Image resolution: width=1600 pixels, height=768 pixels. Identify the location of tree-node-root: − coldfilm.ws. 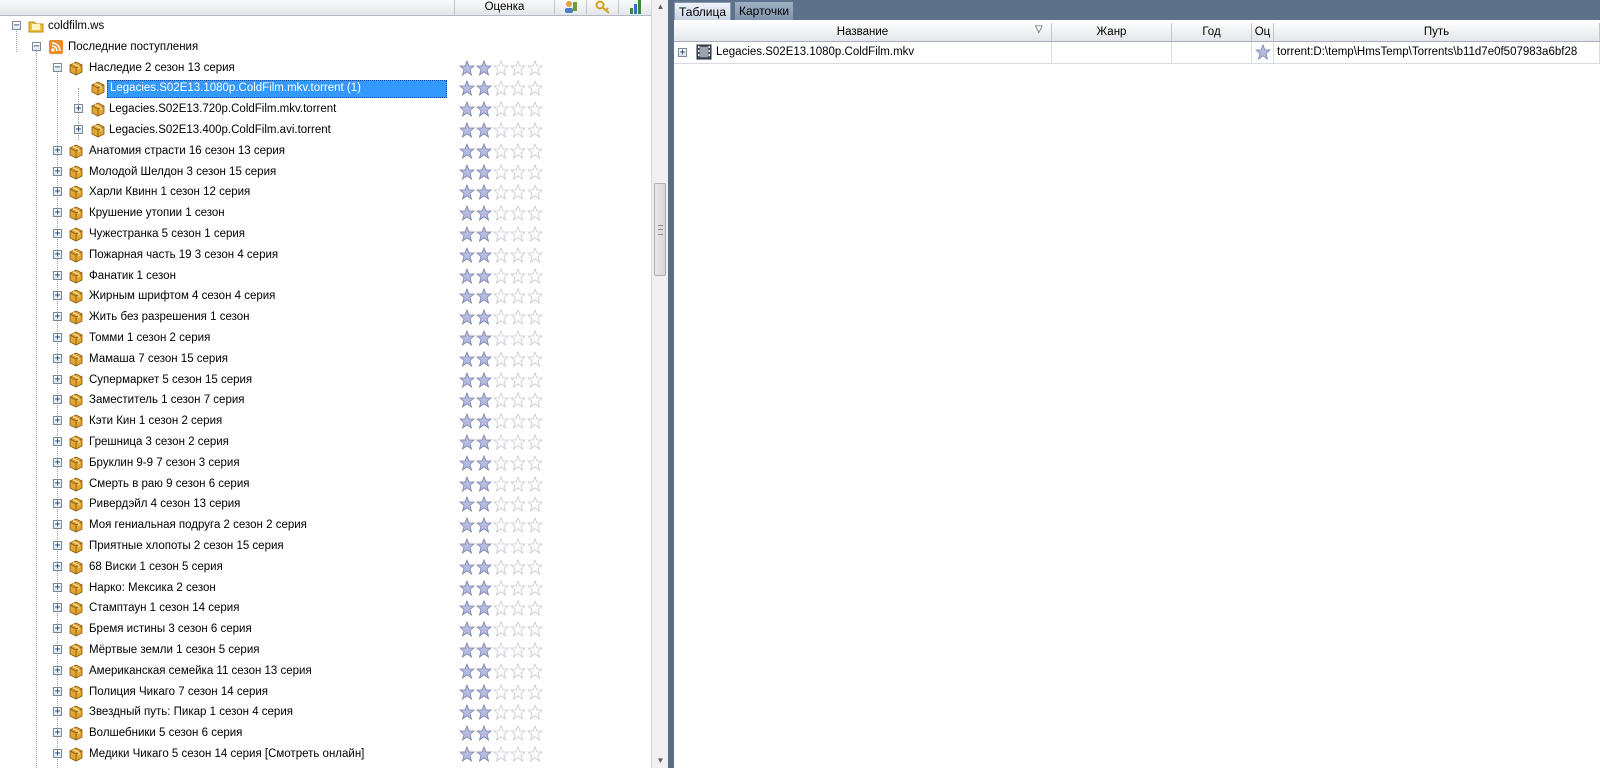
(325, 26).